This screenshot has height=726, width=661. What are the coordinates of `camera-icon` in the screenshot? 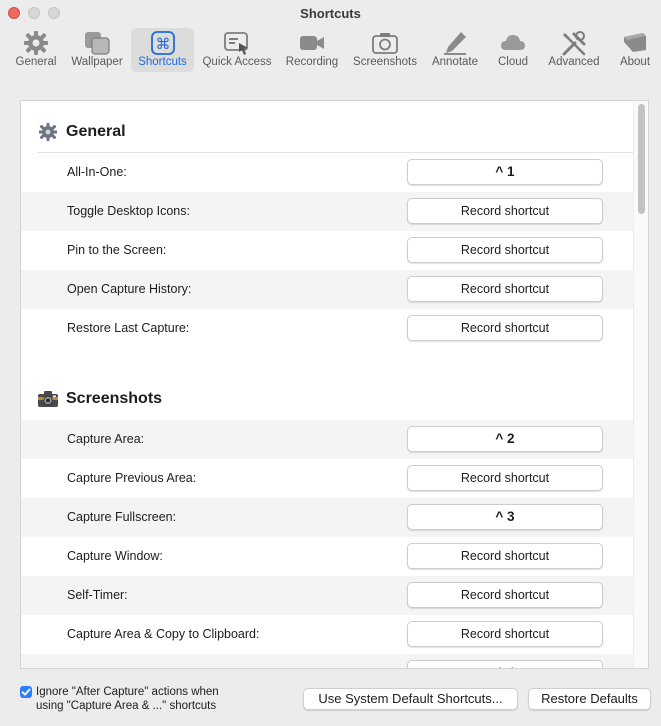 It's located at (385, 43).